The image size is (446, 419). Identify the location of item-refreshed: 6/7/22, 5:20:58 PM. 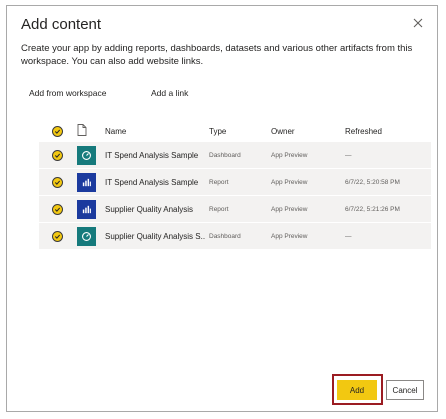
(372, 182).